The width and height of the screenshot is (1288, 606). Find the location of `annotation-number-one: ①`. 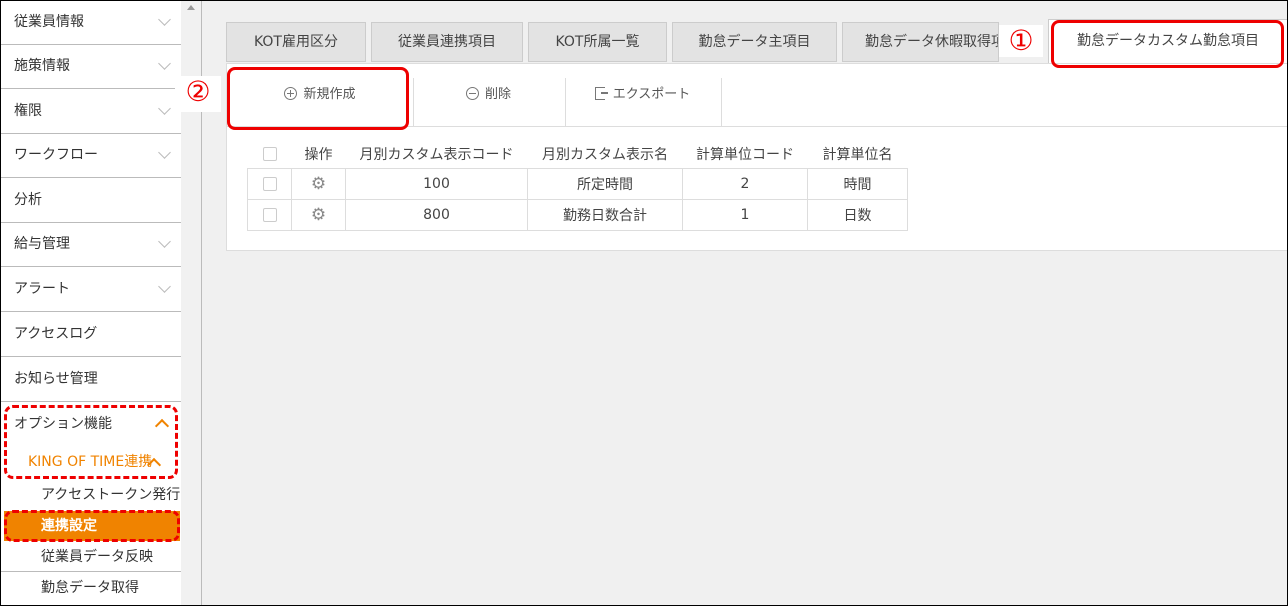

annotation-number-one: ① is located at coordinates (1021, 41).